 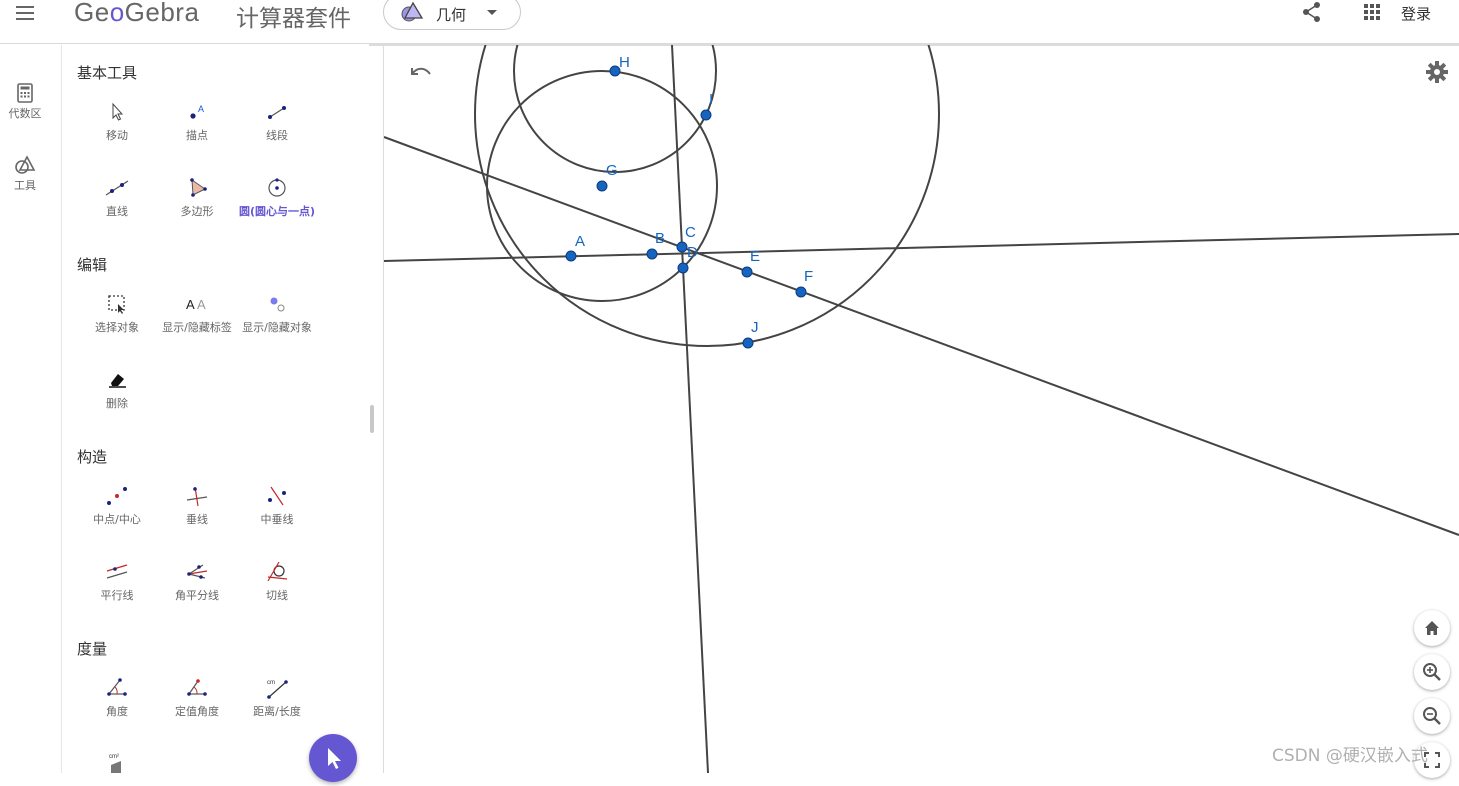 I want to click on area-icon: cm², so click(x=115, y=763).